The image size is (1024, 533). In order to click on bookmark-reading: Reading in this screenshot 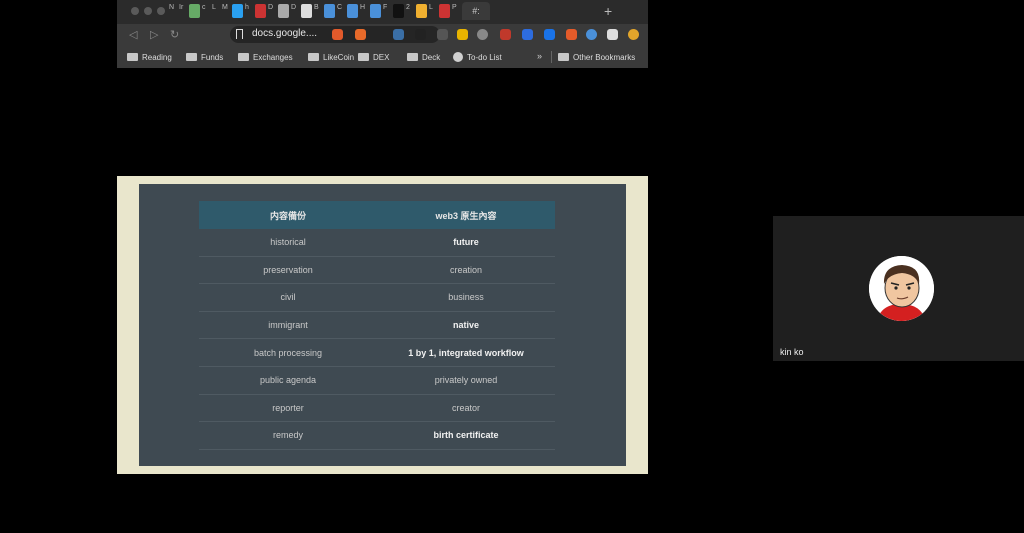, I will do `click(149, 57)`.